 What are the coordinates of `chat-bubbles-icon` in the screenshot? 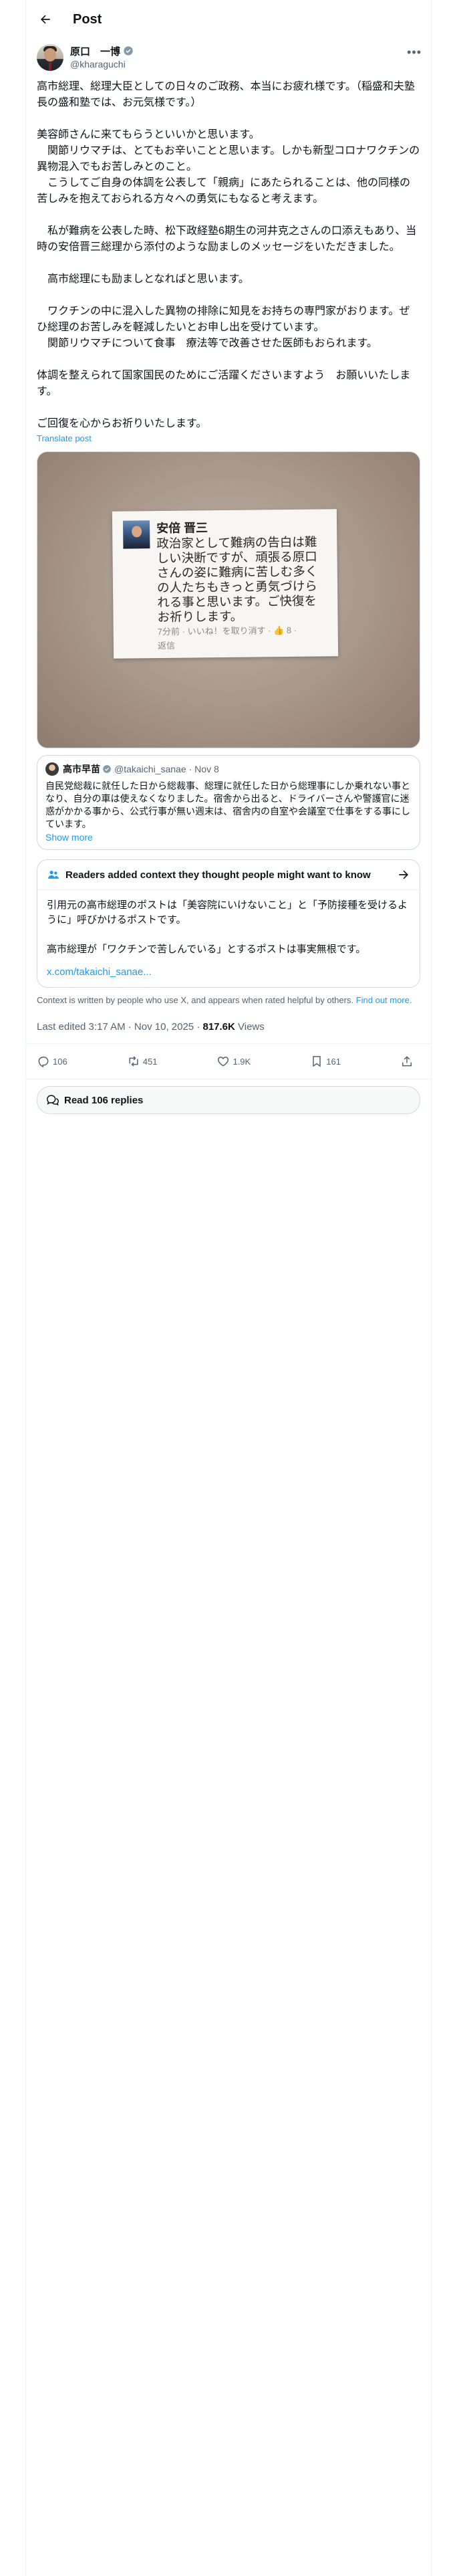 It's located at (53, 1101).